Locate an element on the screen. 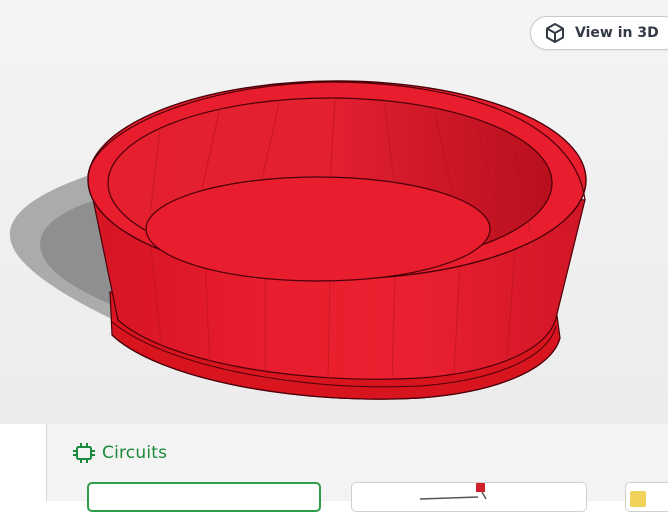 Image resolution: width=668 pixels, height=513 pixels. view-in-3d-button: View in 3D is located at coordinates (599, 33).